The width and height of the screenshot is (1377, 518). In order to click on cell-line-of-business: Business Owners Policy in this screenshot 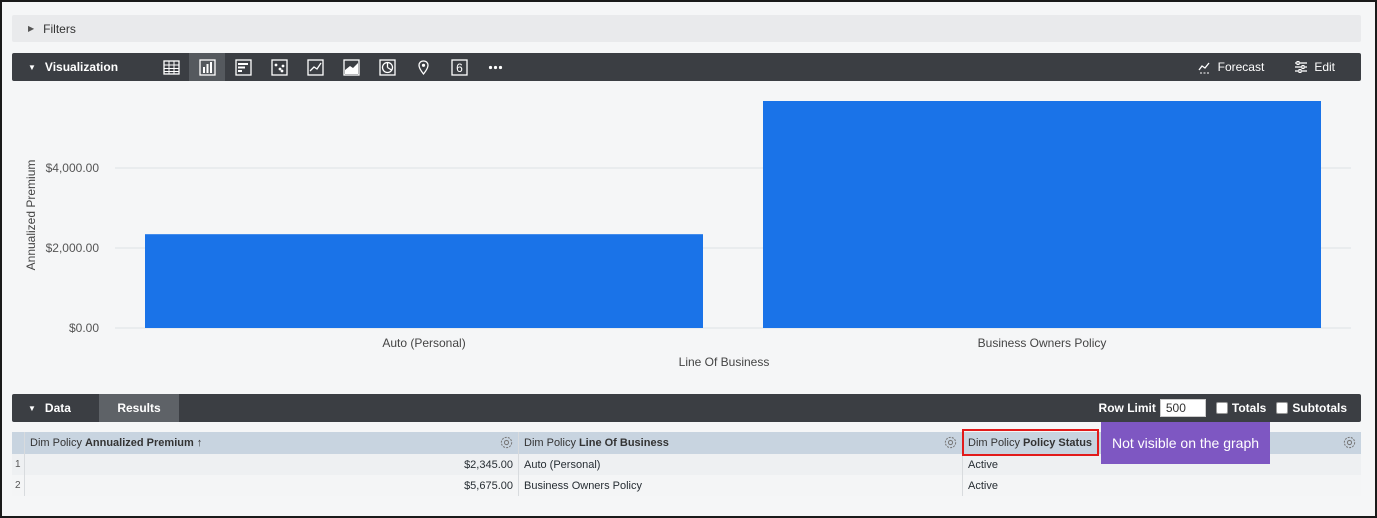, I will do `click(741, 485)`.